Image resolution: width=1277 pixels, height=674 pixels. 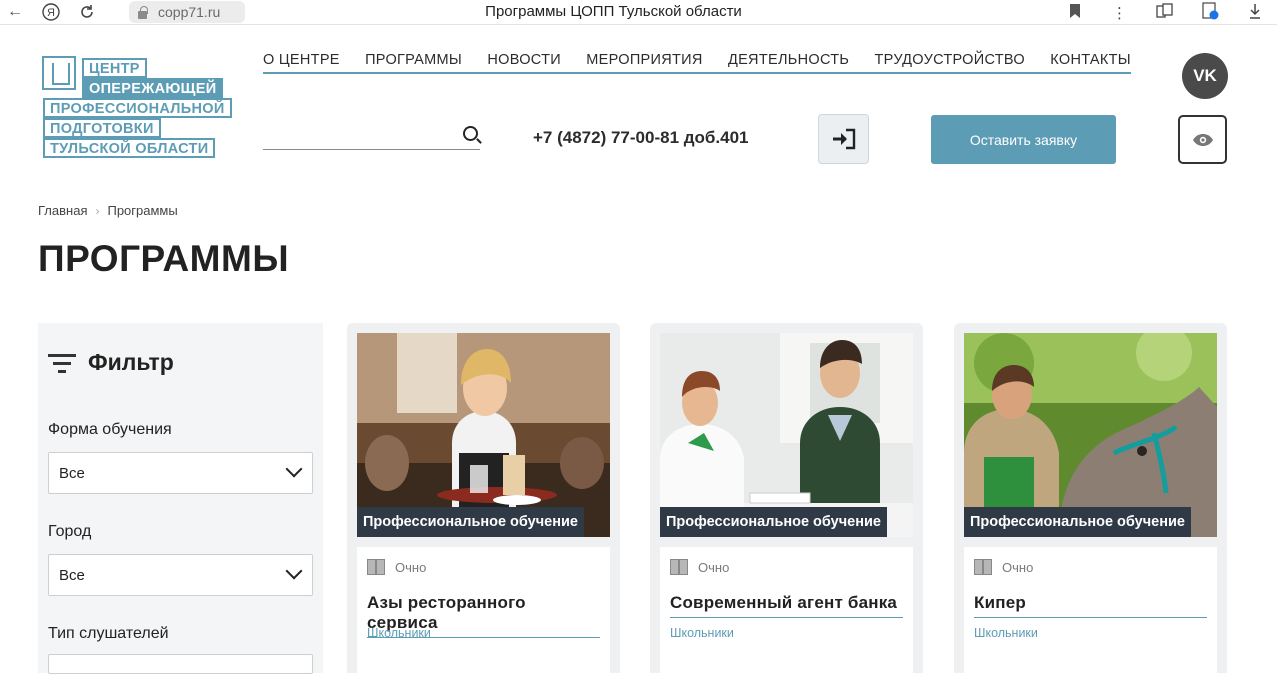 I want to click on program-title: Кипер, so click(x=1090, y=605).